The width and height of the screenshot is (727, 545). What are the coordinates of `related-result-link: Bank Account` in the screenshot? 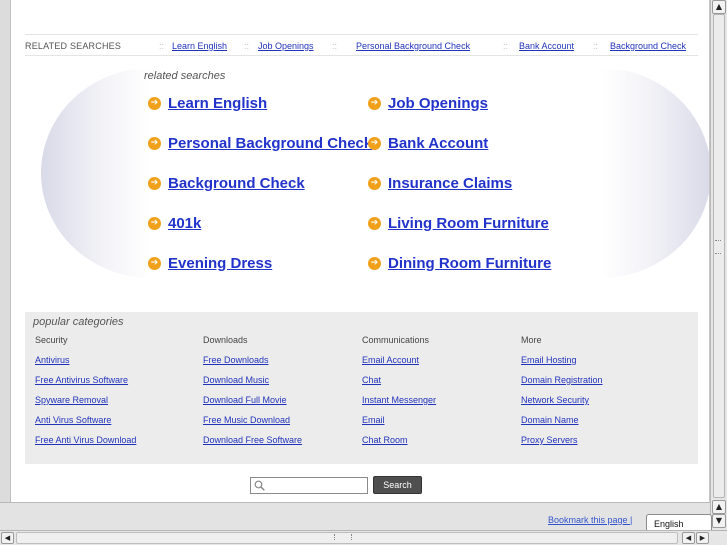 It's located at (438, 143).